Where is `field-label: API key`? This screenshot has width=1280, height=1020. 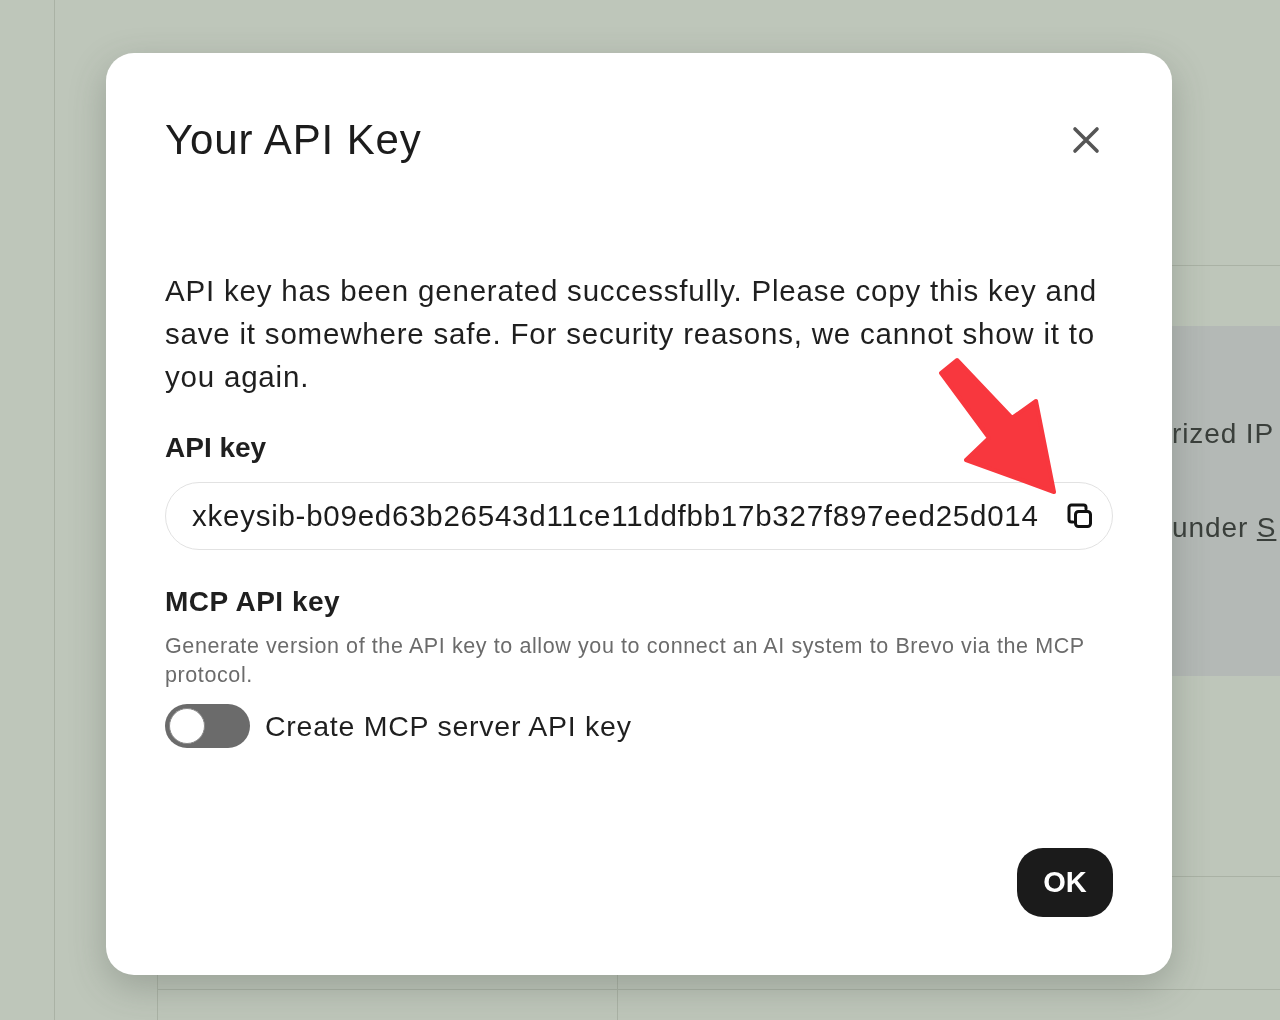
field-label: API key is located at coordinates (216, 448).